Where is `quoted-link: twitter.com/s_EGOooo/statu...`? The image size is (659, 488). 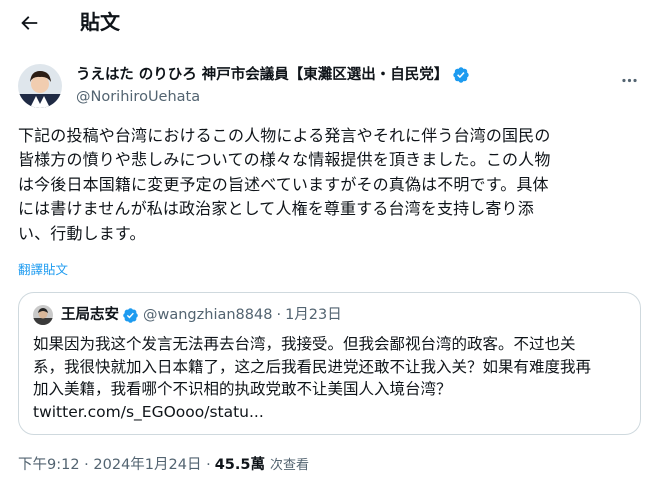
quoted-link: twitter.com/s_EGOooo/statu... is located at coordinates (148, 411).